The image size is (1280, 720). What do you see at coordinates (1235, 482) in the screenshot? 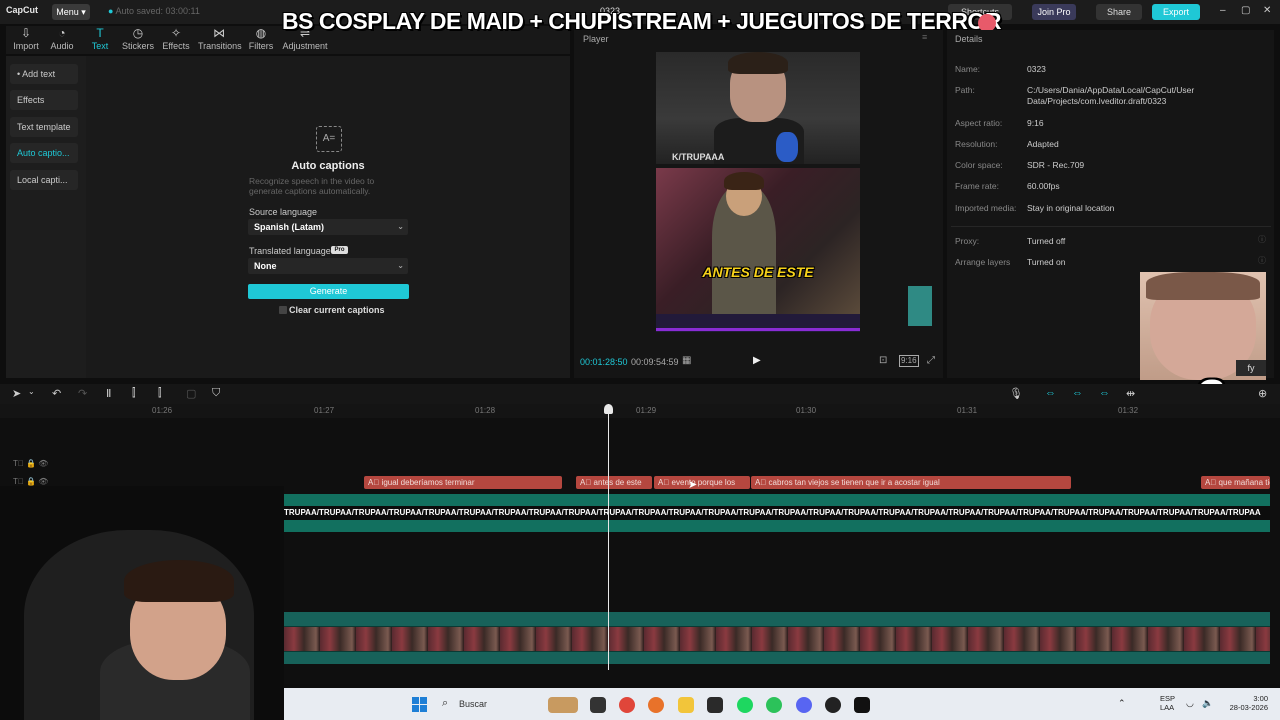
I see `caption-clip: A⃒ que mañana tie` at bounding box center [1235, 482].